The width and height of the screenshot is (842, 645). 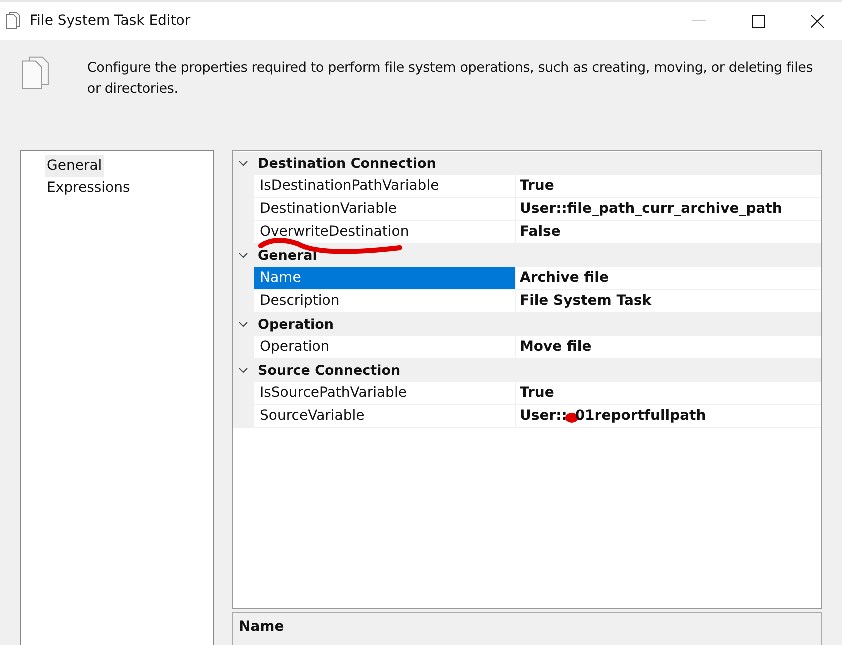 I want to click on category-name: Destination Connection, so click(x=347, y=164).